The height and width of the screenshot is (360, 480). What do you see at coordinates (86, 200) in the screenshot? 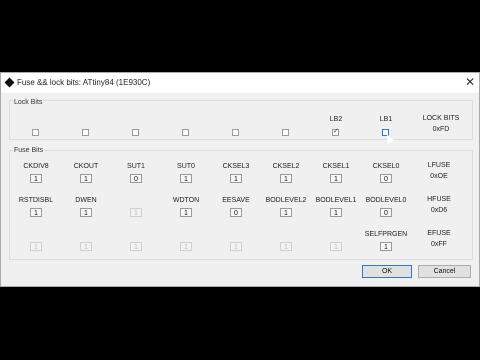
I see `fuse-bit-name: DWEN` at bounding box center [86, 200].